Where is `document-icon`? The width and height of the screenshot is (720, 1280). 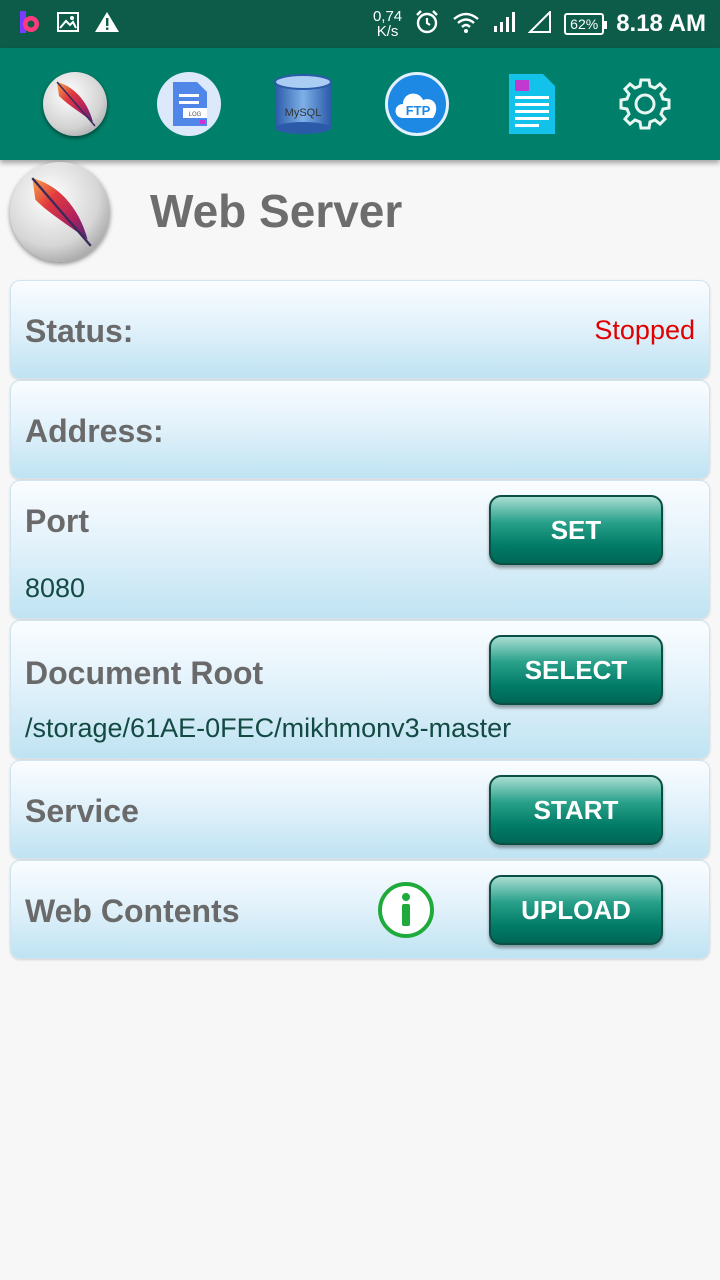
document-icon is located at coordinates (531, 104).